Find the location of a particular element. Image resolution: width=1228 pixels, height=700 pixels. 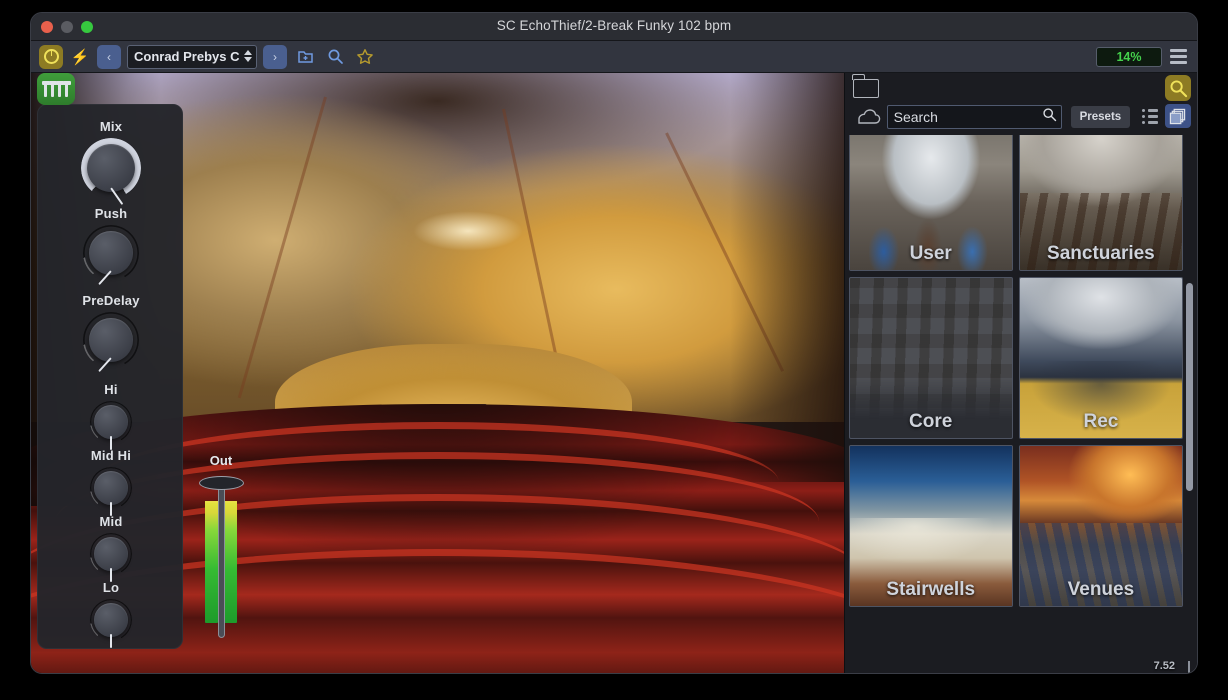

magnifier-icon is located at coordinates (1178, 88).